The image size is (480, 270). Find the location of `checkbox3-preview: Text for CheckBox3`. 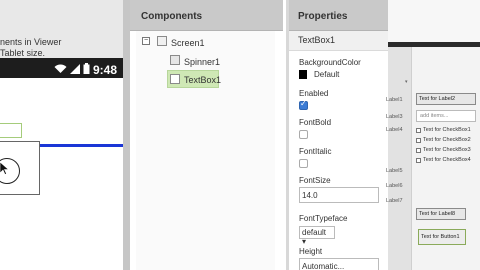

checkbox3-preview: Text for CheckBox3 is located at coordinates (443, 150).